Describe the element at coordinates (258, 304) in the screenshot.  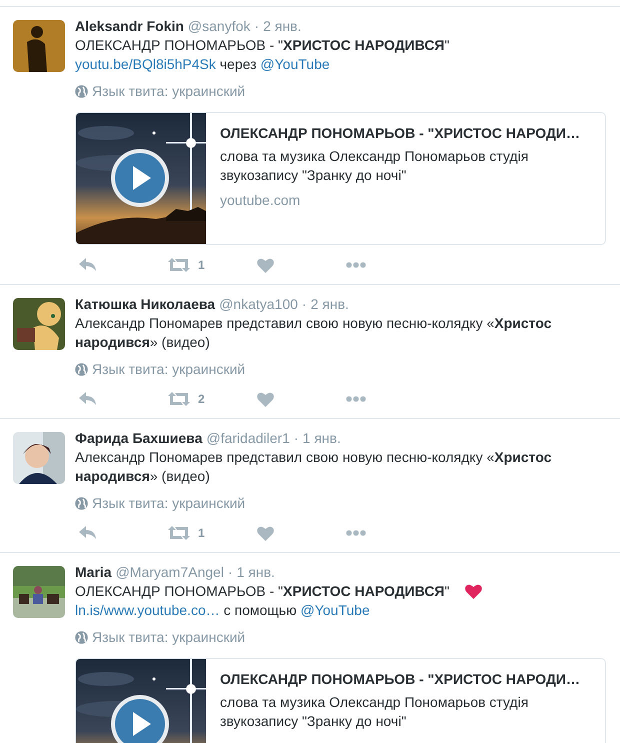
I see `author-handle: @nkatya100` at that location.